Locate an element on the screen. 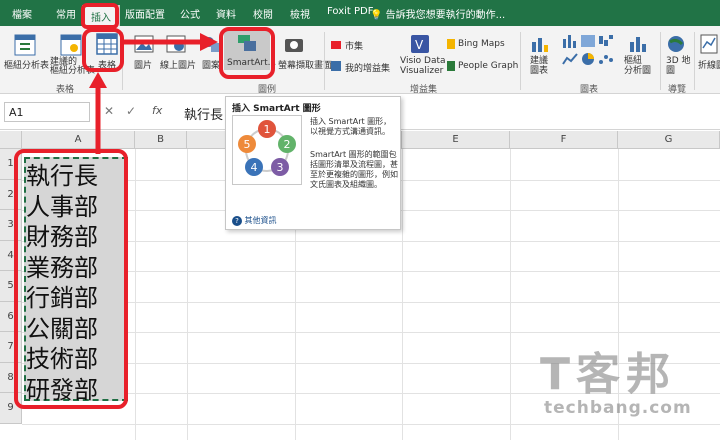 The image size is (720, 440). group-label-tours: 導覽 is located at coordinates (677, 90).